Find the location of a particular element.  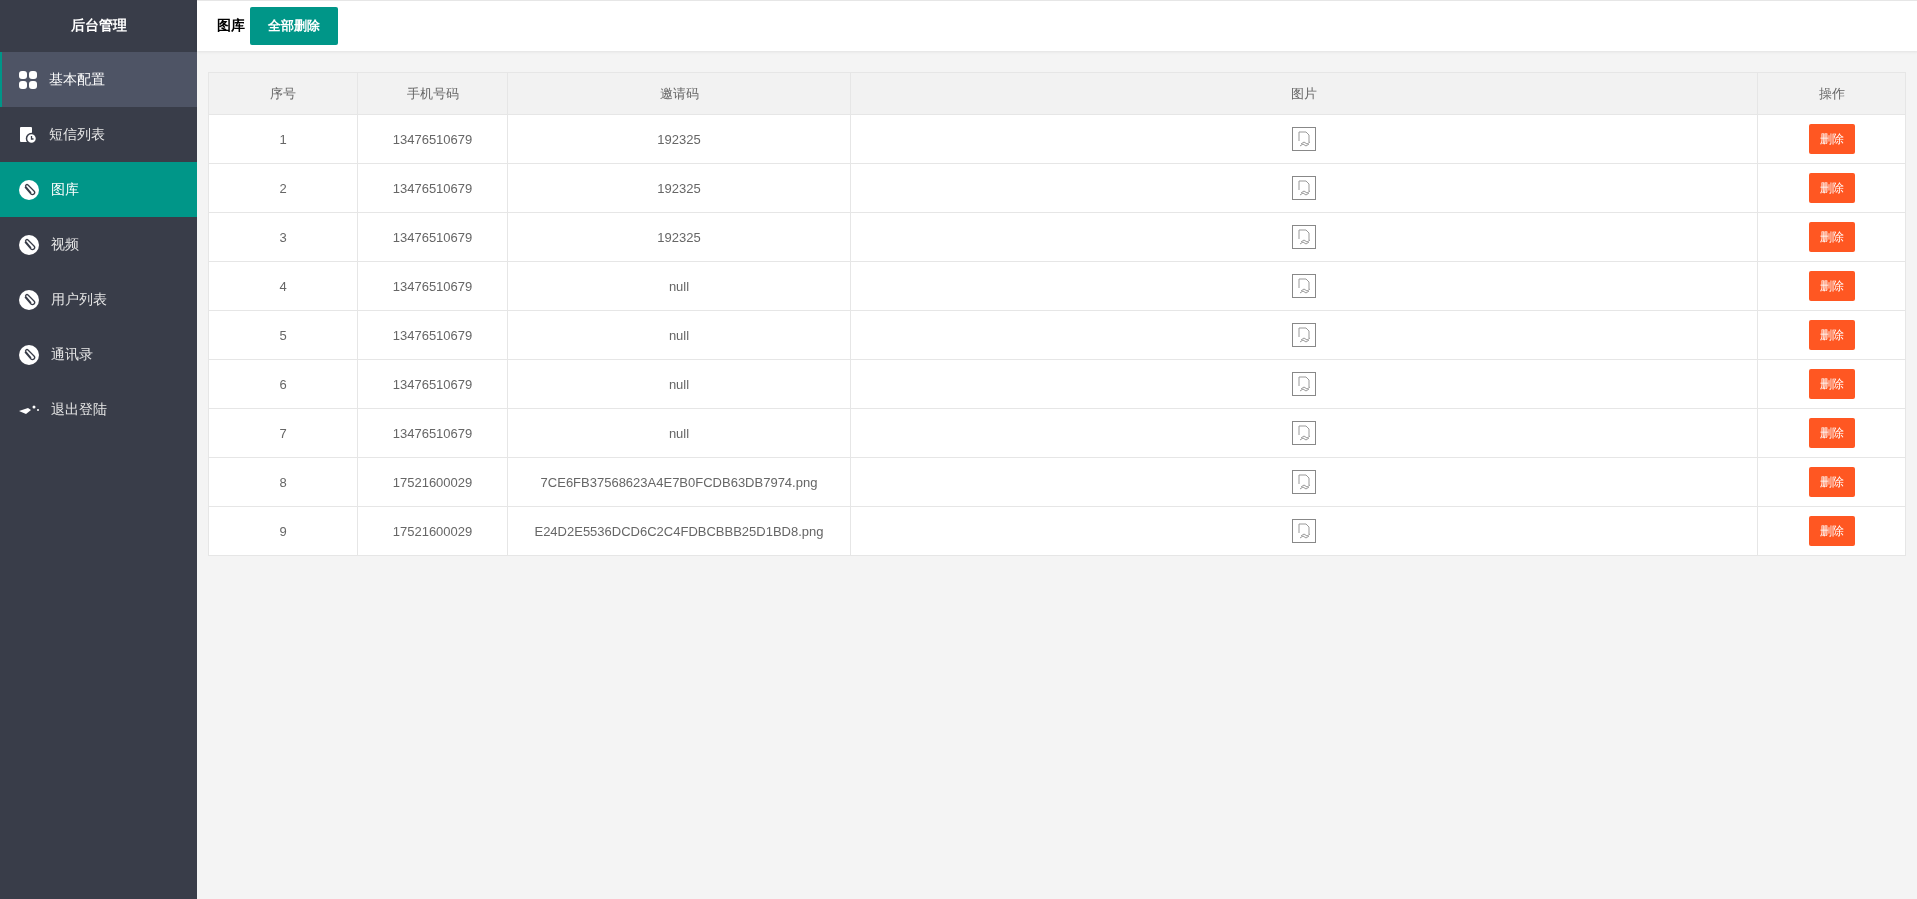

table-cell: 6 is located at coordinates (283, 384).